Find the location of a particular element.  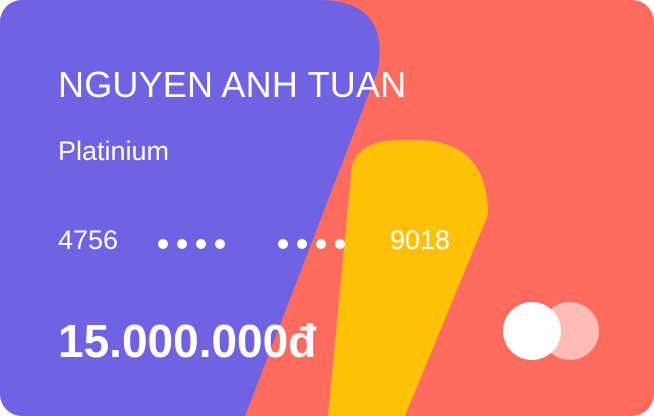

card-number: 4756 9018 is located at coordinates (254, 240).